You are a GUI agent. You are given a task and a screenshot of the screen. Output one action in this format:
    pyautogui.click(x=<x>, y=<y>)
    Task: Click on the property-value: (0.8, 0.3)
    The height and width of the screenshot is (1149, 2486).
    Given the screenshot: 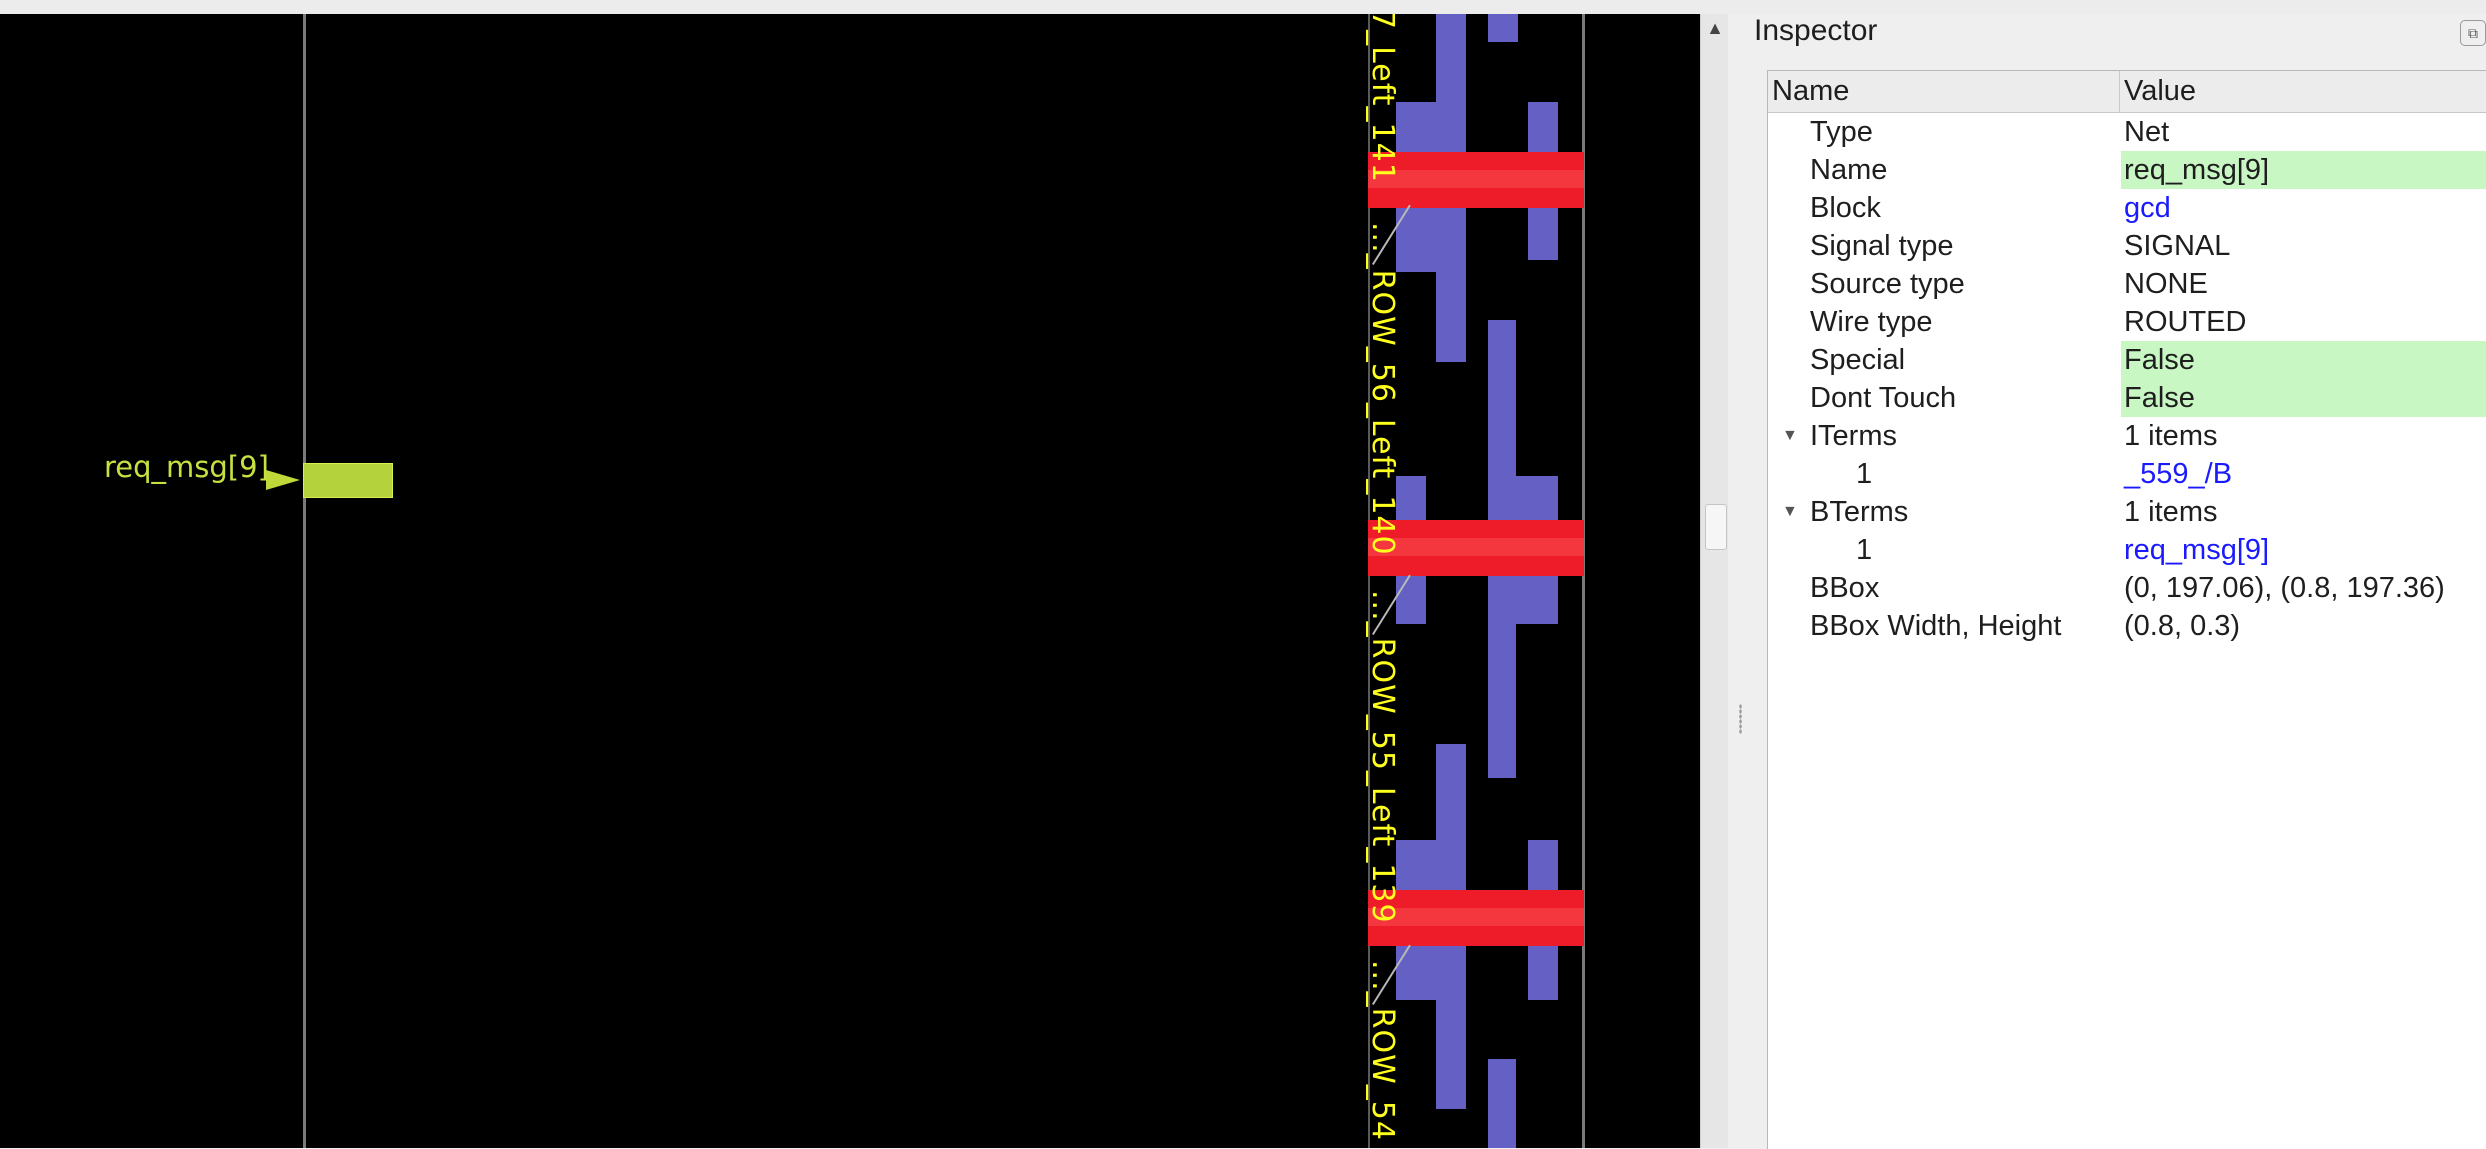 What is the action you would take?
    pyautogui.click(x=2182, y=626)
    